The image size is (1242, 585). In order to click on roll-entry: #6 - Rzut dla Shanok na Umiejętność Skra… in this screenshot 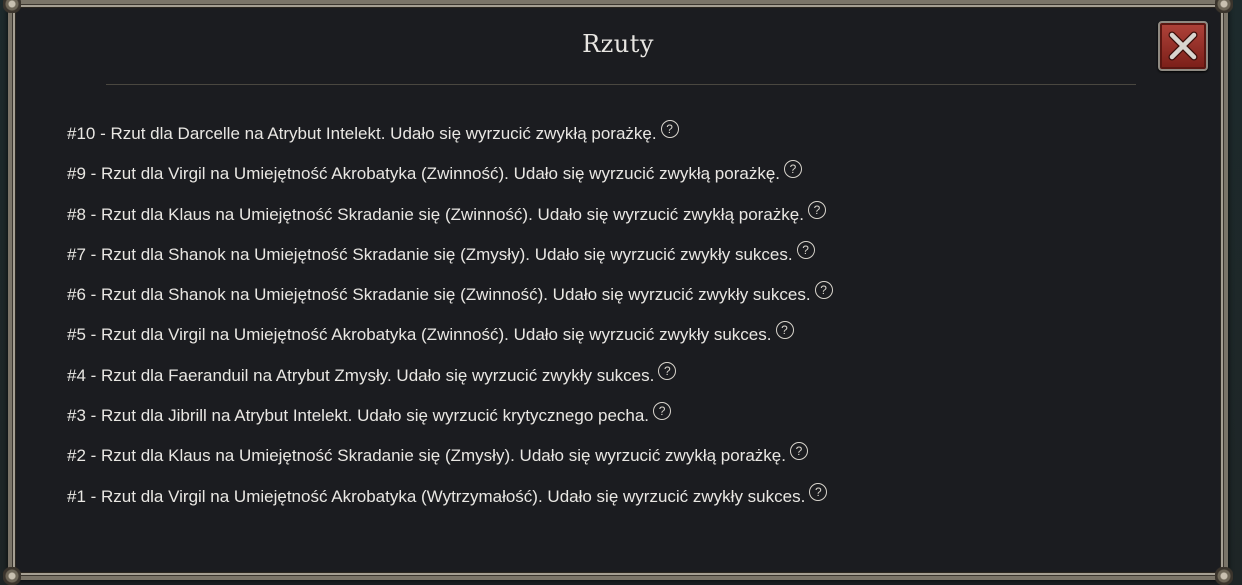, I will do `click(450, 300)`.